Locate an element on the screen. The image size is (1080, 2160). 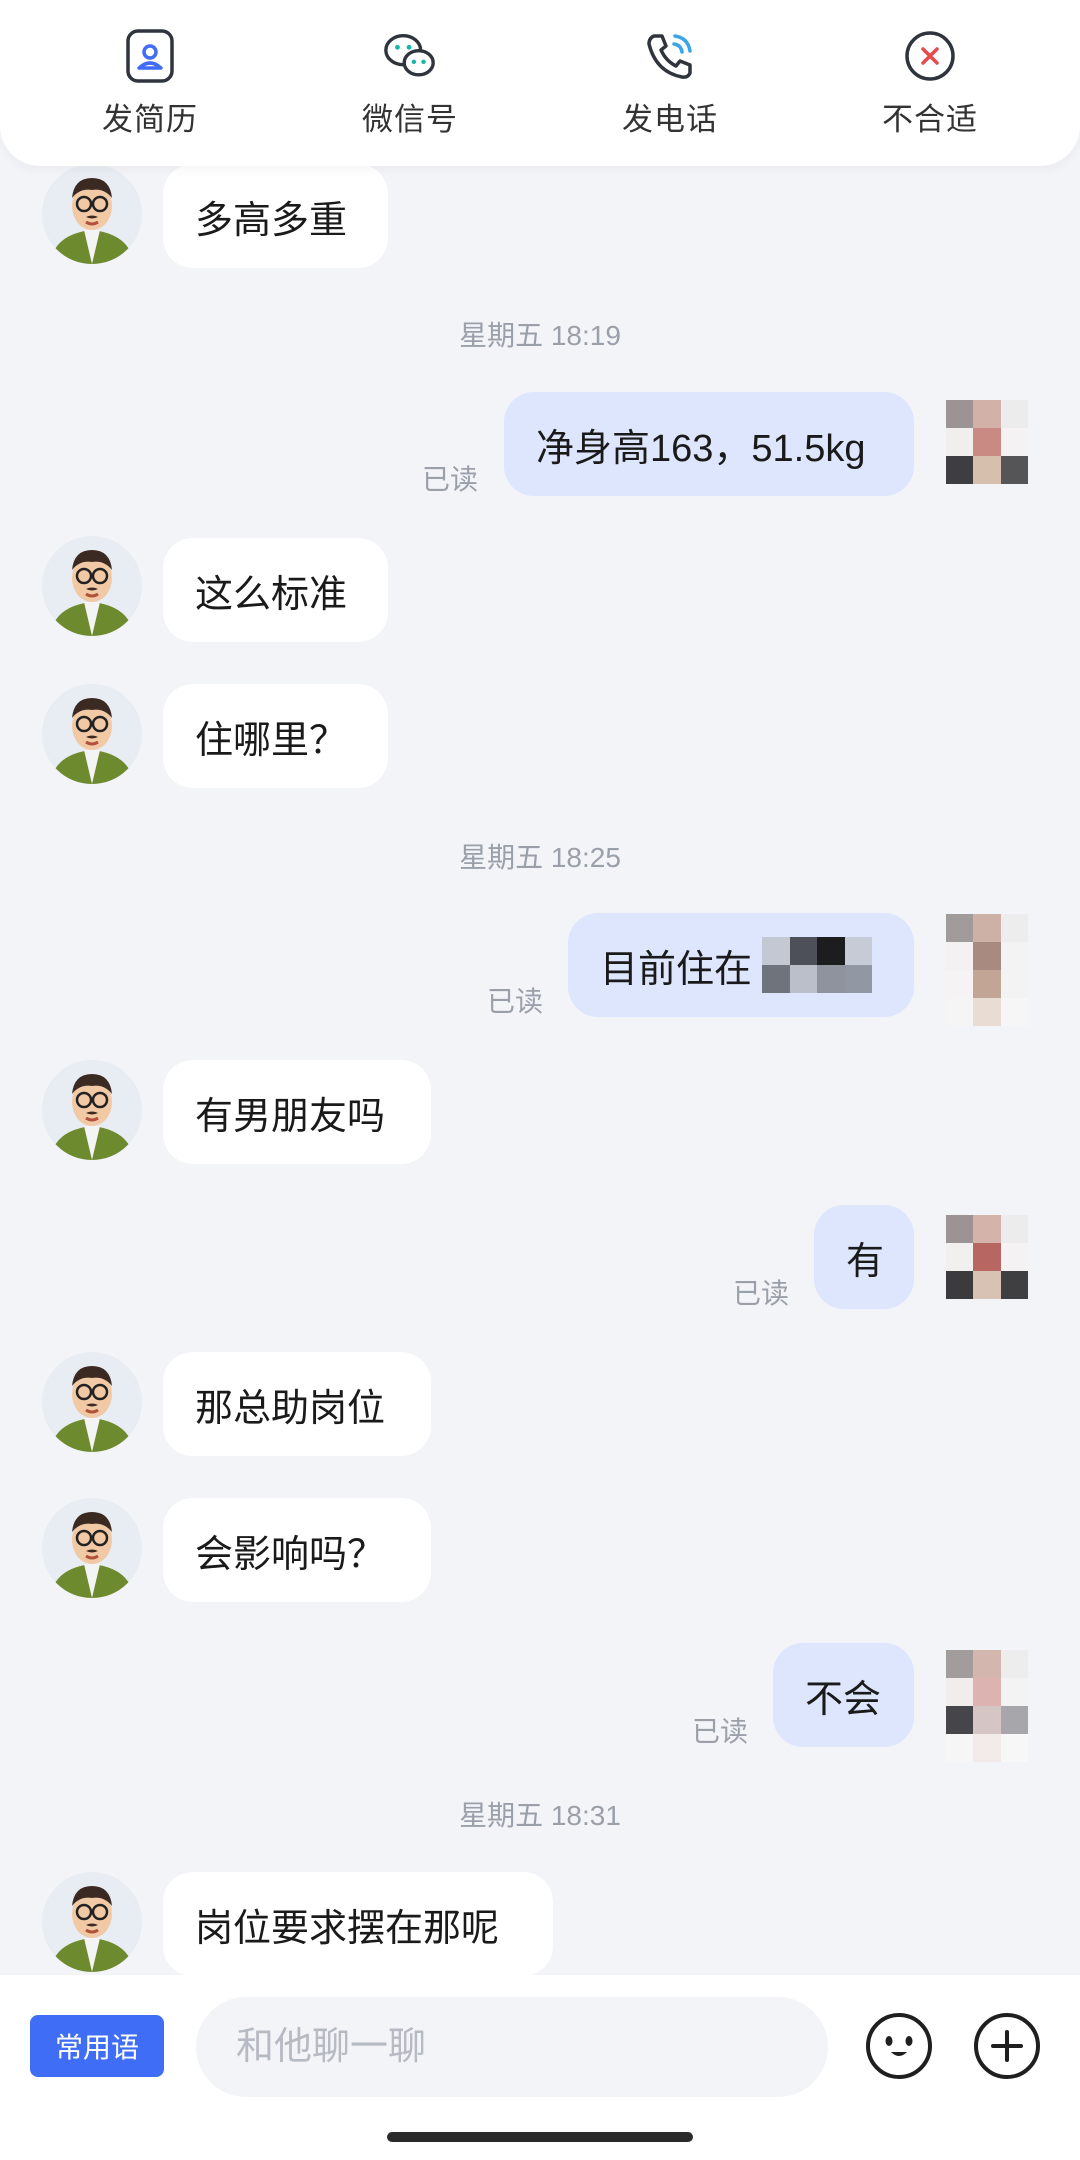
home-indicator is located at coordinates (540, 2137).